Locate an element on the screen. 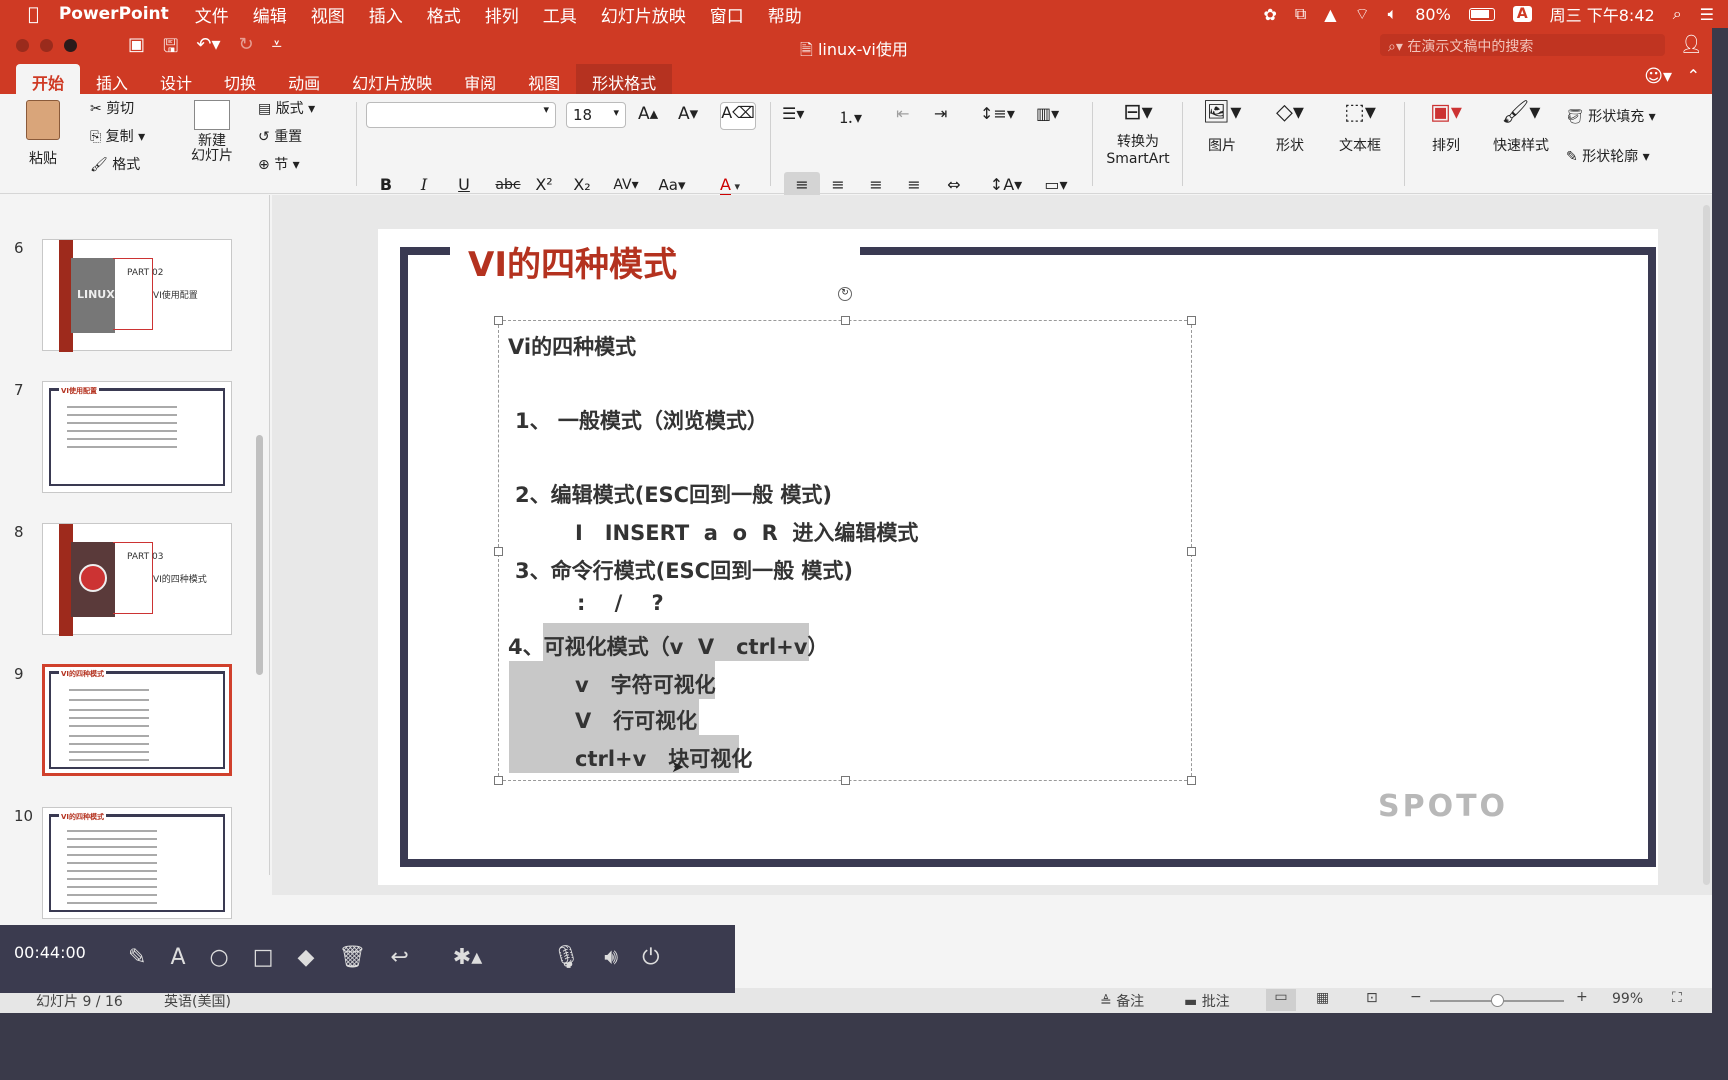 The height and width of the screenshot is (1080, 1728). menu-insert: 插入 is located at coordinates (386, 14).